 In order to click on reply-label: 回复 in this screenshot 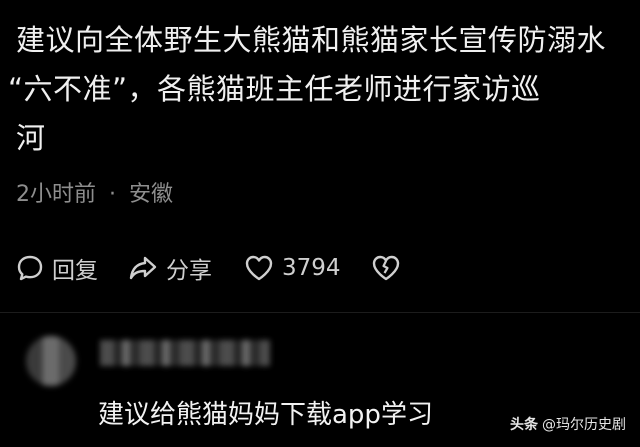, I will do `click(75, 271)`.